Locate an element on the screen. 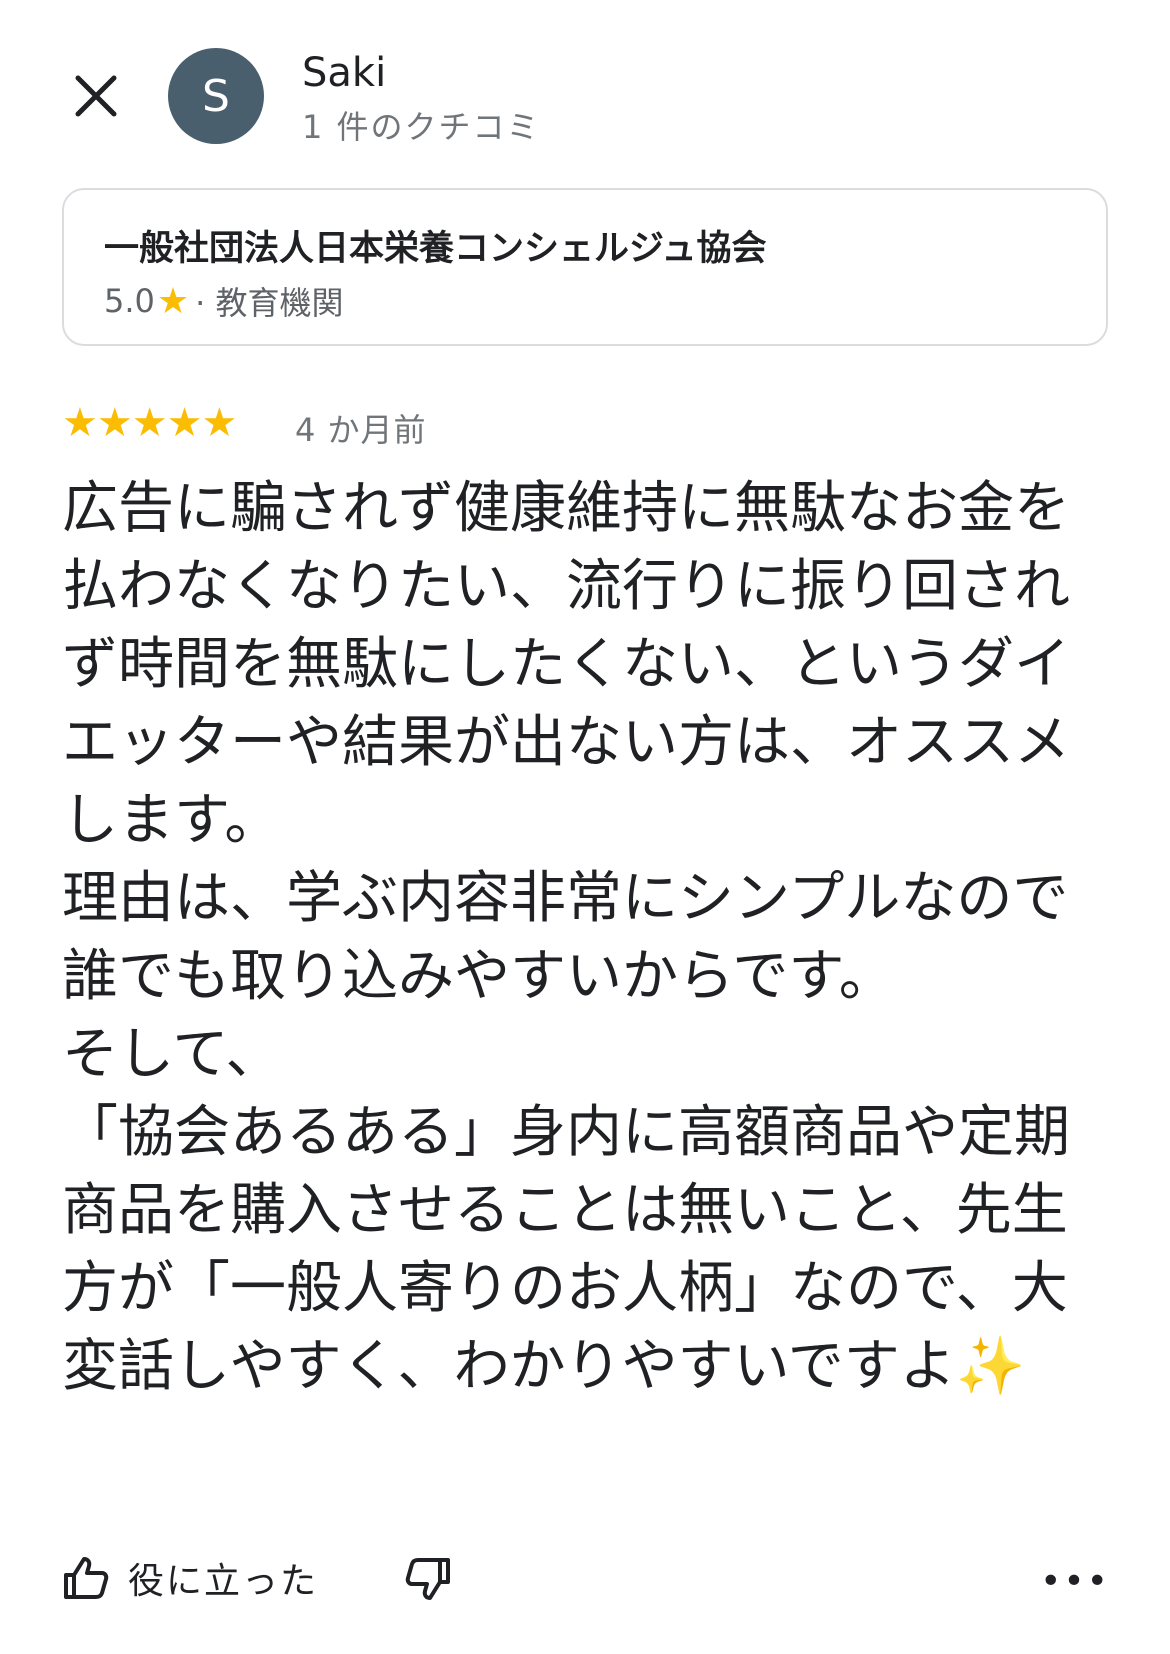  thumbs-up-icon is located at coordinates (86, 1578).